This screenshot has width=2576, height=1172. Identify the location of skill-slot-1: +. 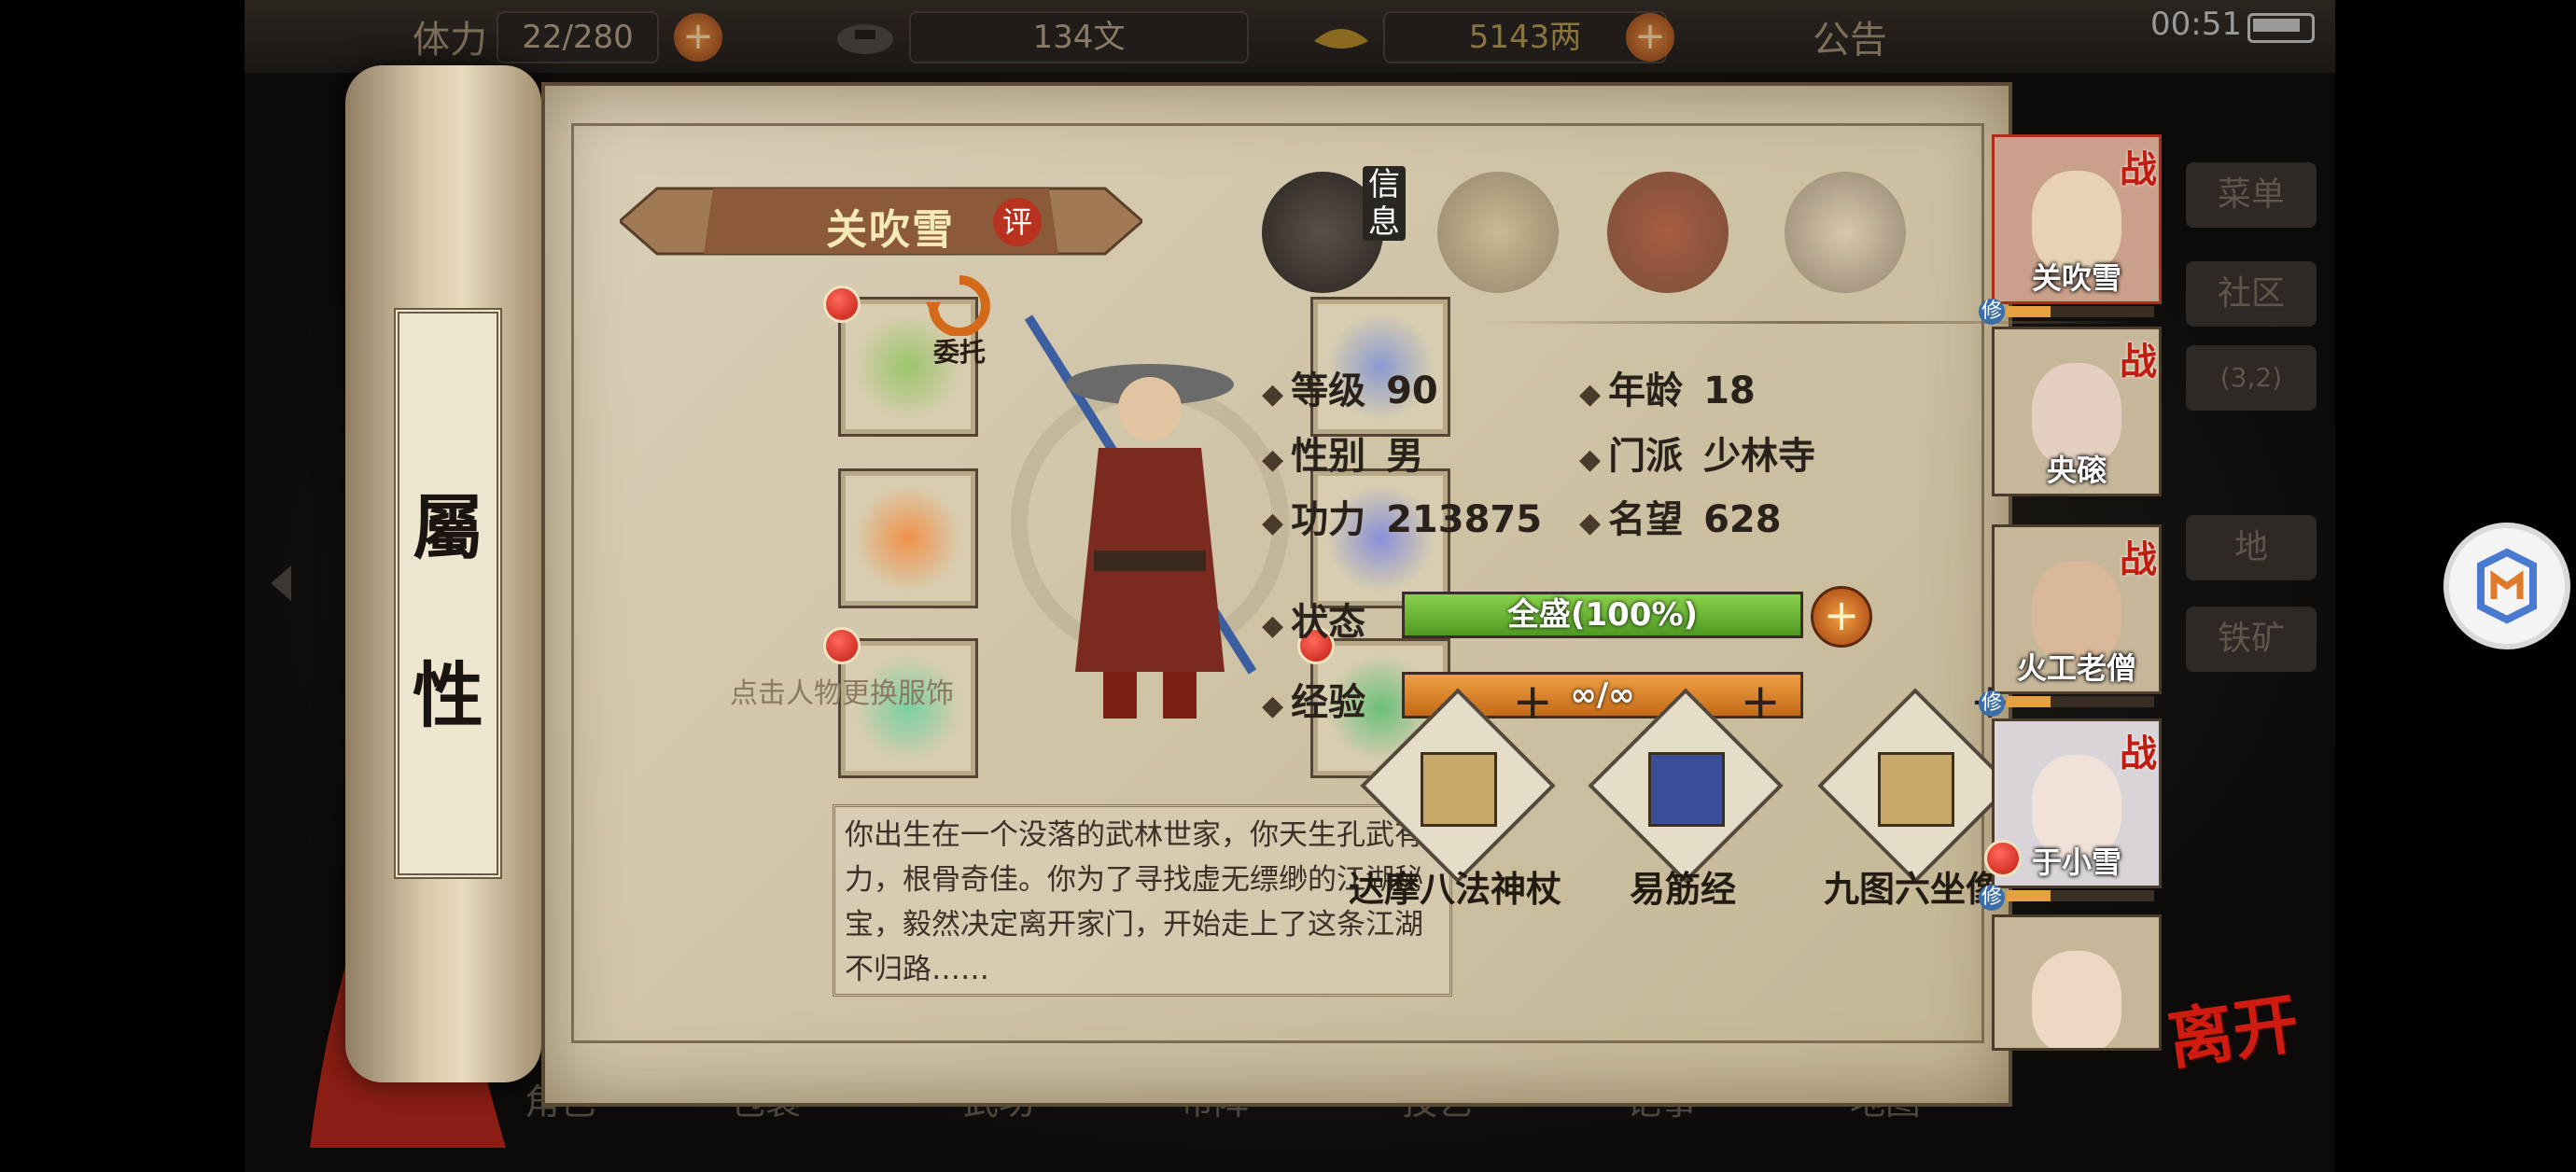
(1458, 779).